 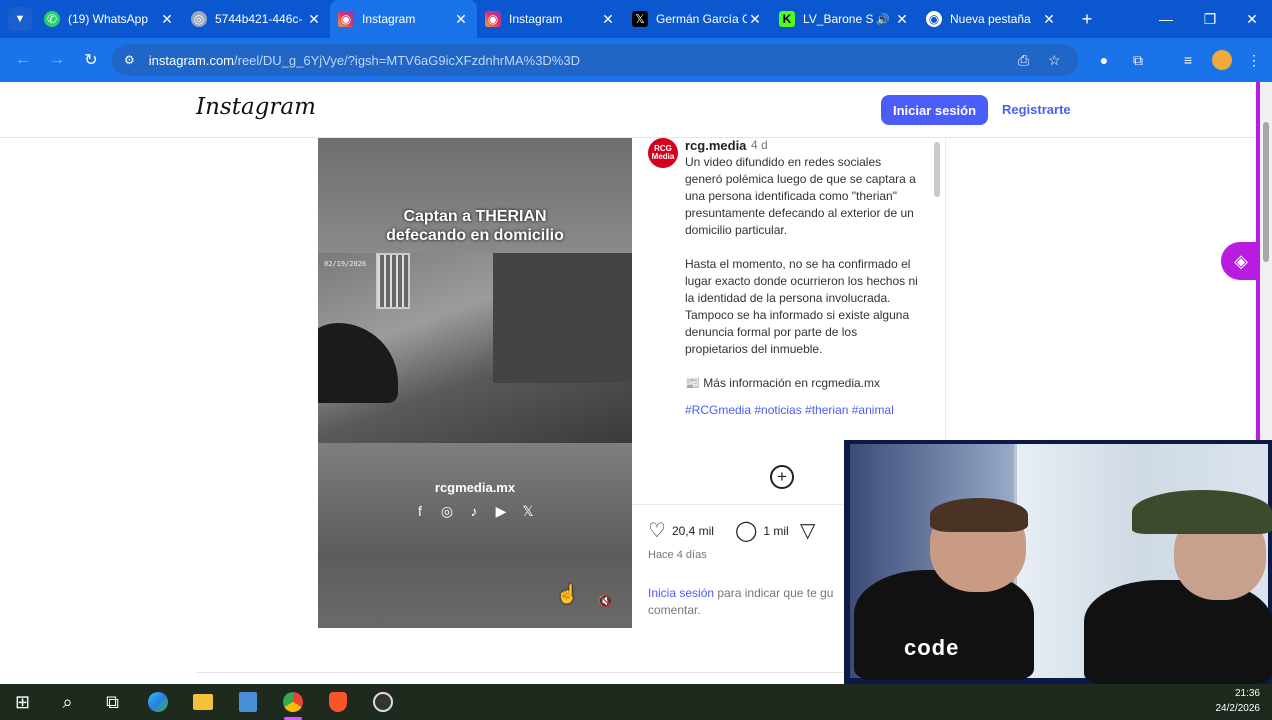 What do you see at coordinates (247, 702) in the screenshot?
I see `notepad-icon` at bounding box center [247, 702].